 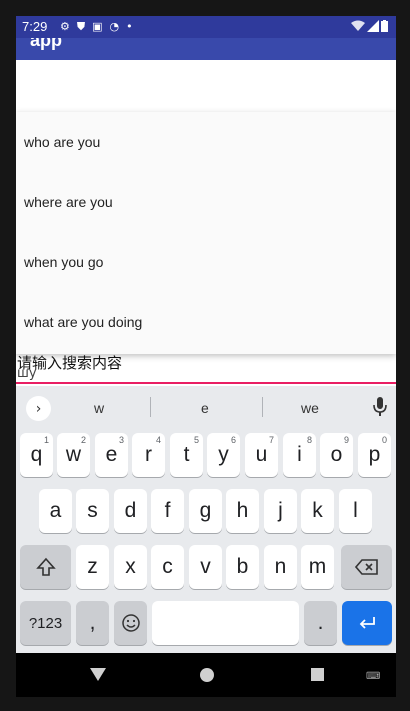 I want to click on status-right-icons, so click(x=369, y=26).